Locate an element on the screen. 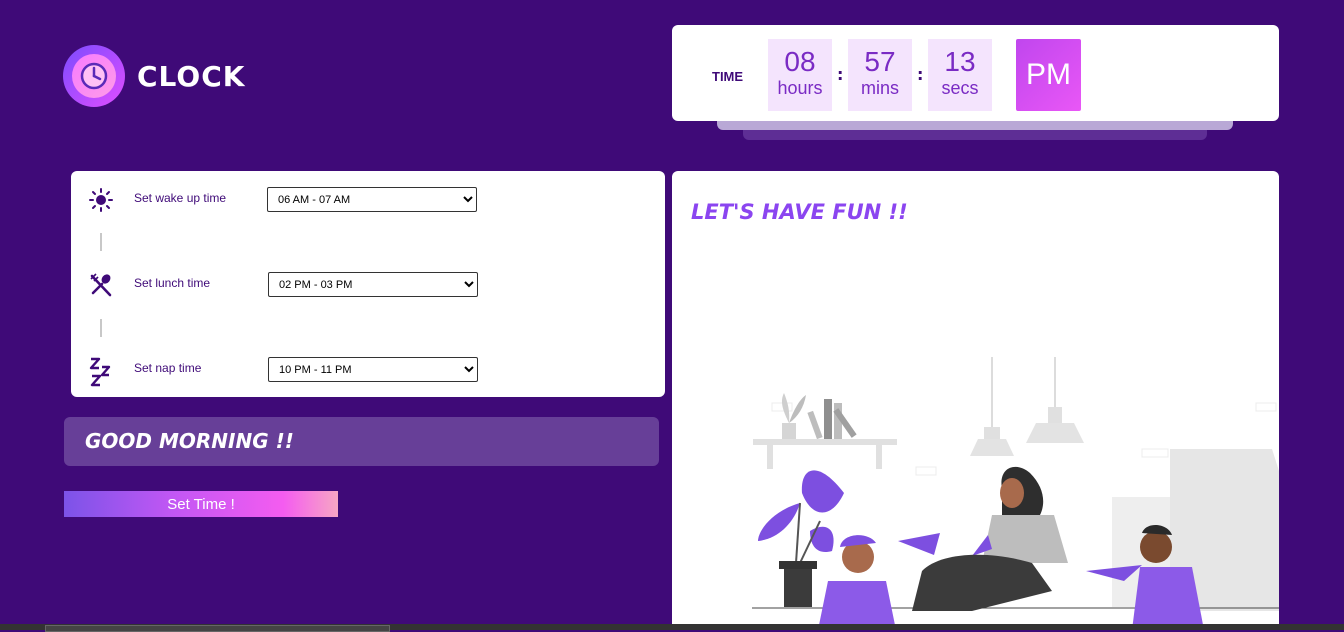 The width and height of the screenshot is (1344, 632). greeting-banner: GOOD MORNING !! is located at coordinates (361, 441).